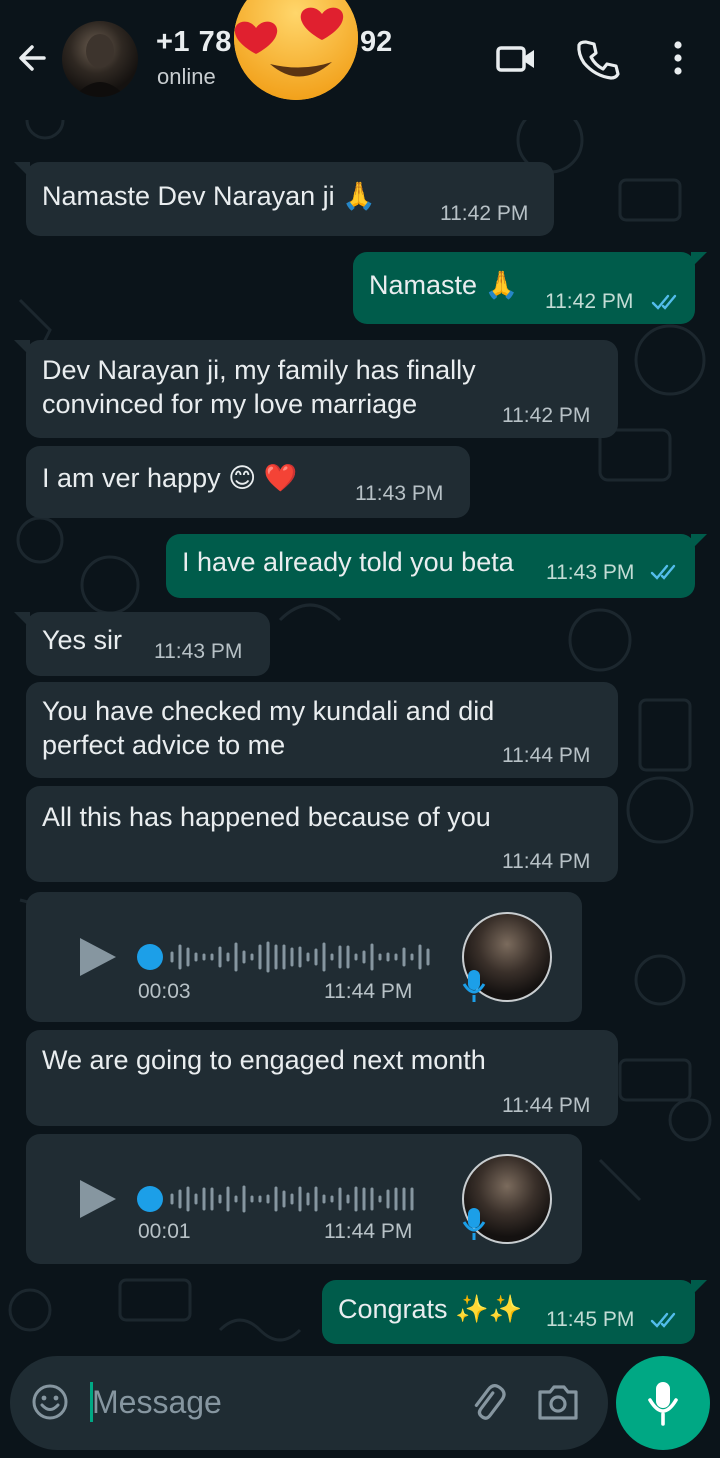  Describe the element at coordinates (230, 404) in the screenshot. I see `message-text-line2: convinced for my love marriage` at that location.